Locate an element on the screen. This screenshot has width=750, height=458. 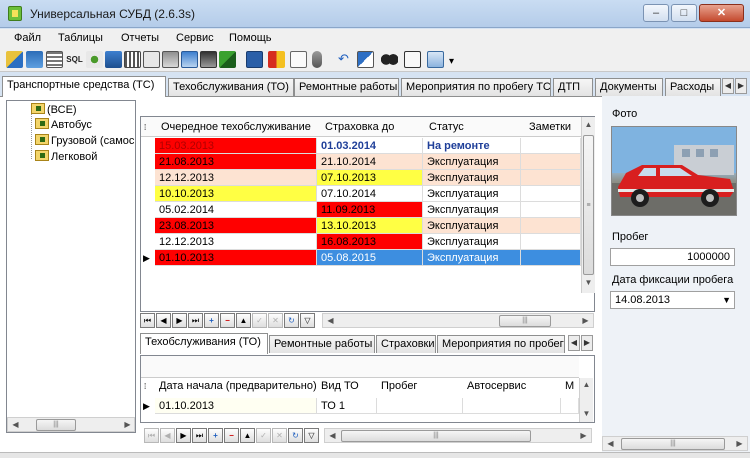
cell-next-service: 12.12.2013 is located at coordinates (236, 178).